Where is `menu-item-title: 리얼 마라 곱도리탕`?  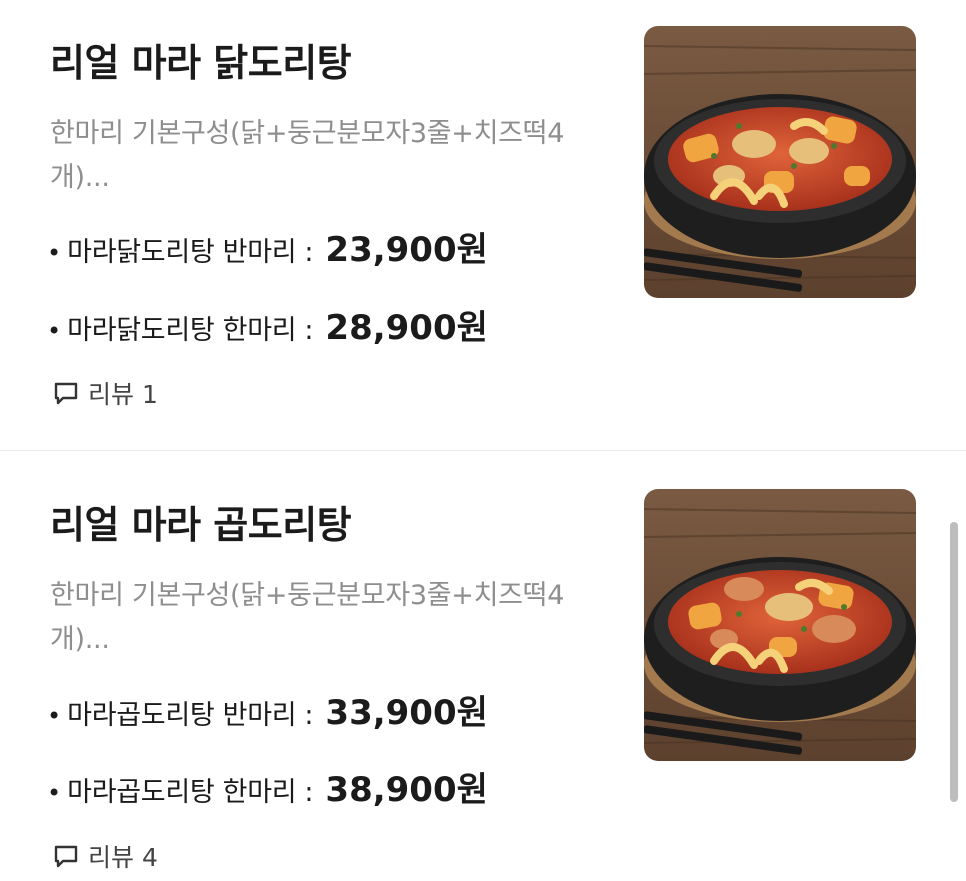
menu-item-title: 리얼 마라 곱도리탕 is located at coordinates (201, 525).